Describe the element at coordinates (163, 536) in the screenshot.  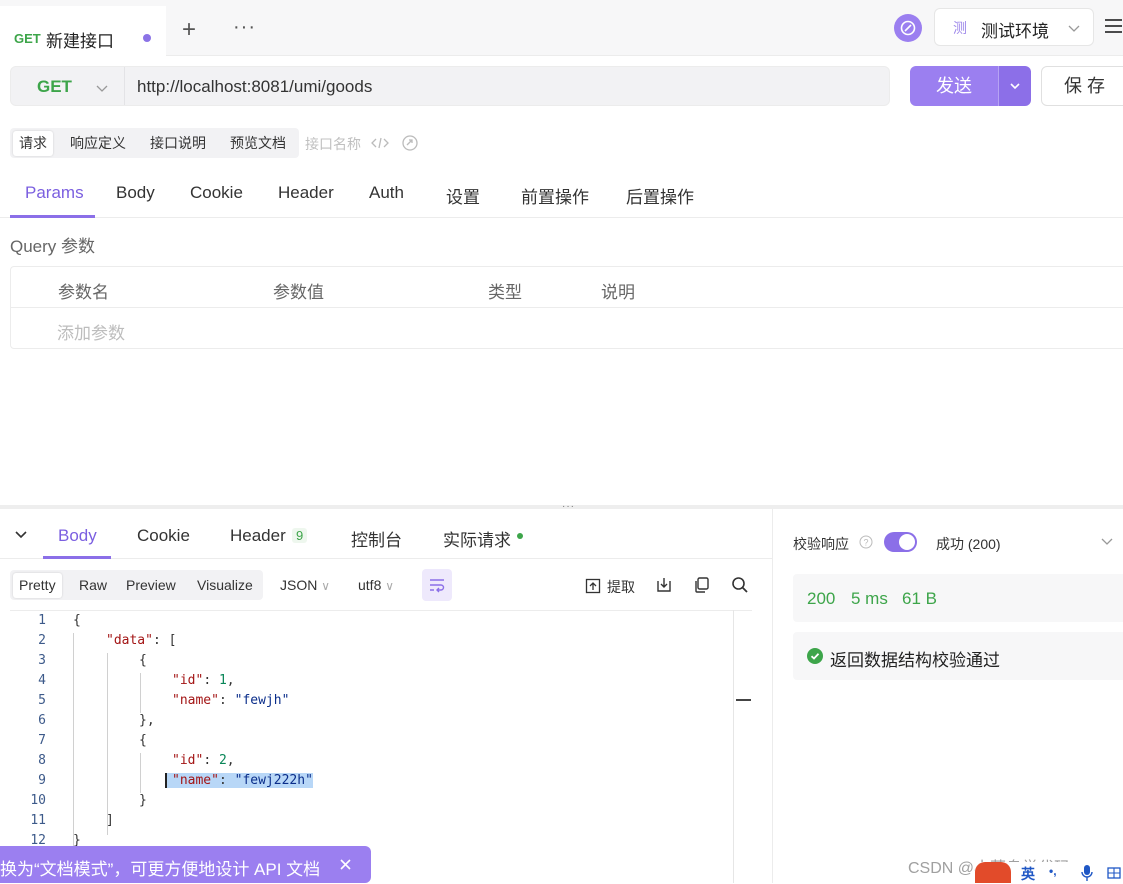
I see `resp-tab-cookie: Cookie` at that location.